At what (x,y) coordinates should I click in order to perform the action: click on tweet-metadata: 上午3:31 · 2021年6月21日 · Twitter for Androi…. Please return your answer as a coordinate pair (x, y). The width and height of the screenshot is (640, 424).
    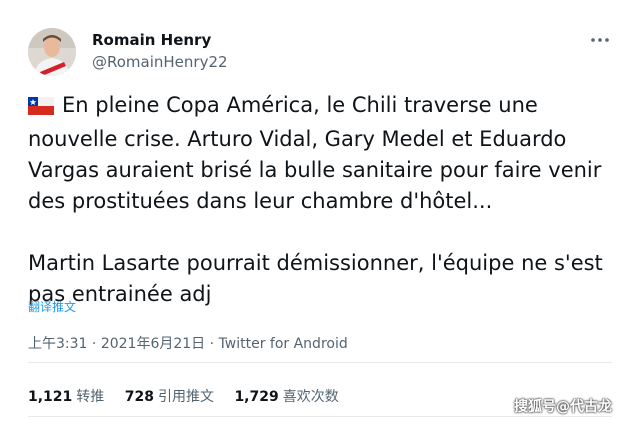
    Looking at the image, I should click on (188, 343).